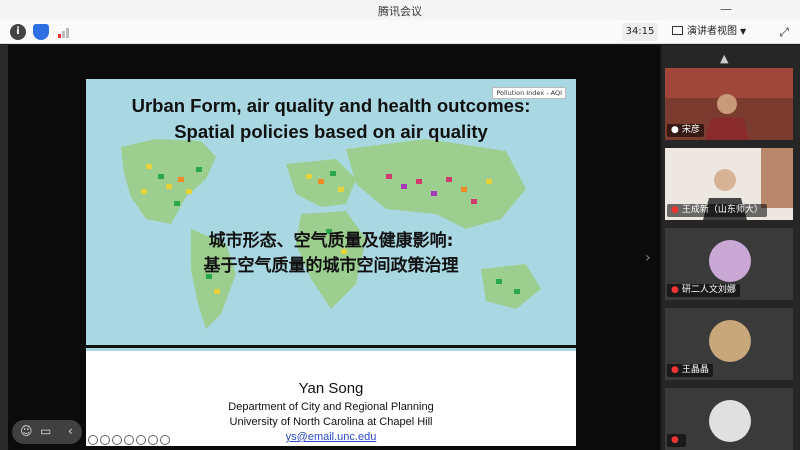  I want to click on slide-chinese-title: 城市形态、空气质量及健康影响: 基于空气质量的城市空间政策治理, so click(331, 254).